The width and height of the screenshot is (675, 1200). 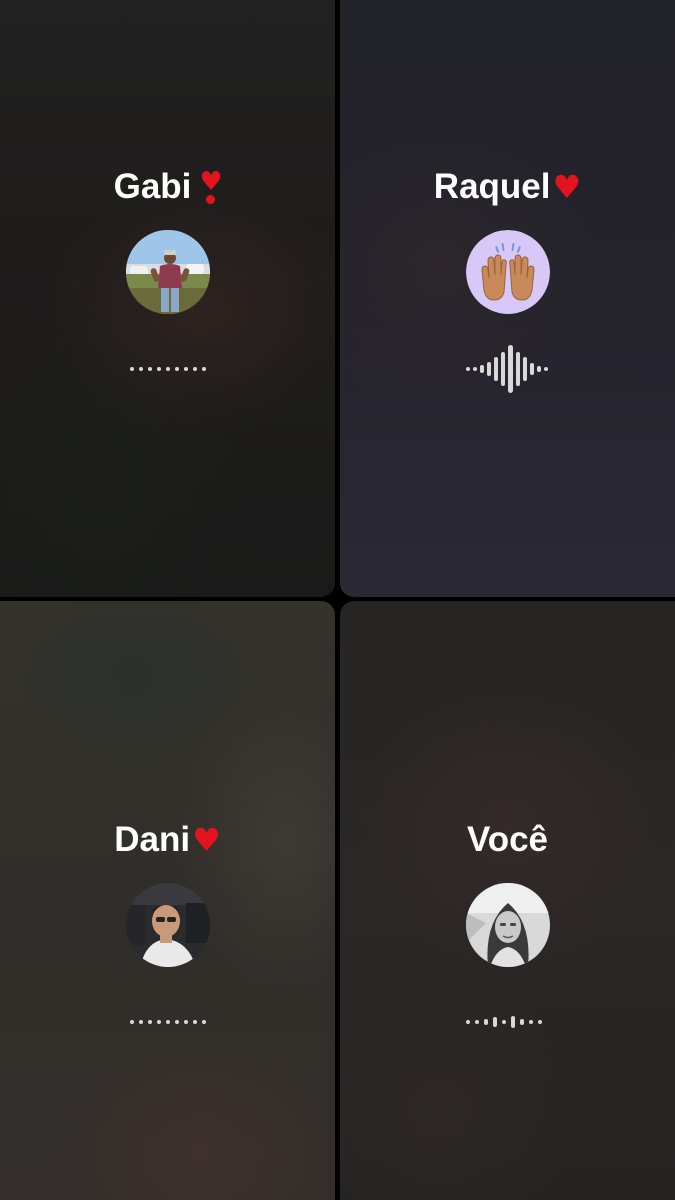 I want to click on participant-name-text: Raquel, so click(x=492, y=186).